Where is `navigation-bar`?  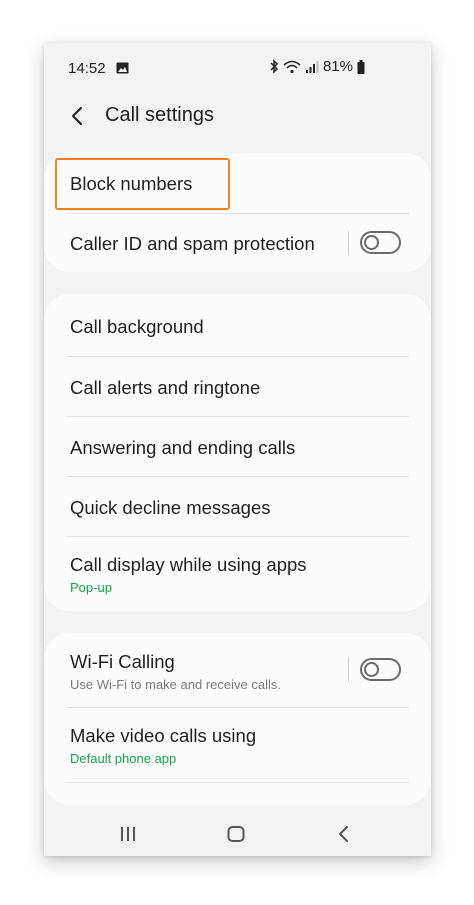
navigation-bar is located at coordinates (237, 834).